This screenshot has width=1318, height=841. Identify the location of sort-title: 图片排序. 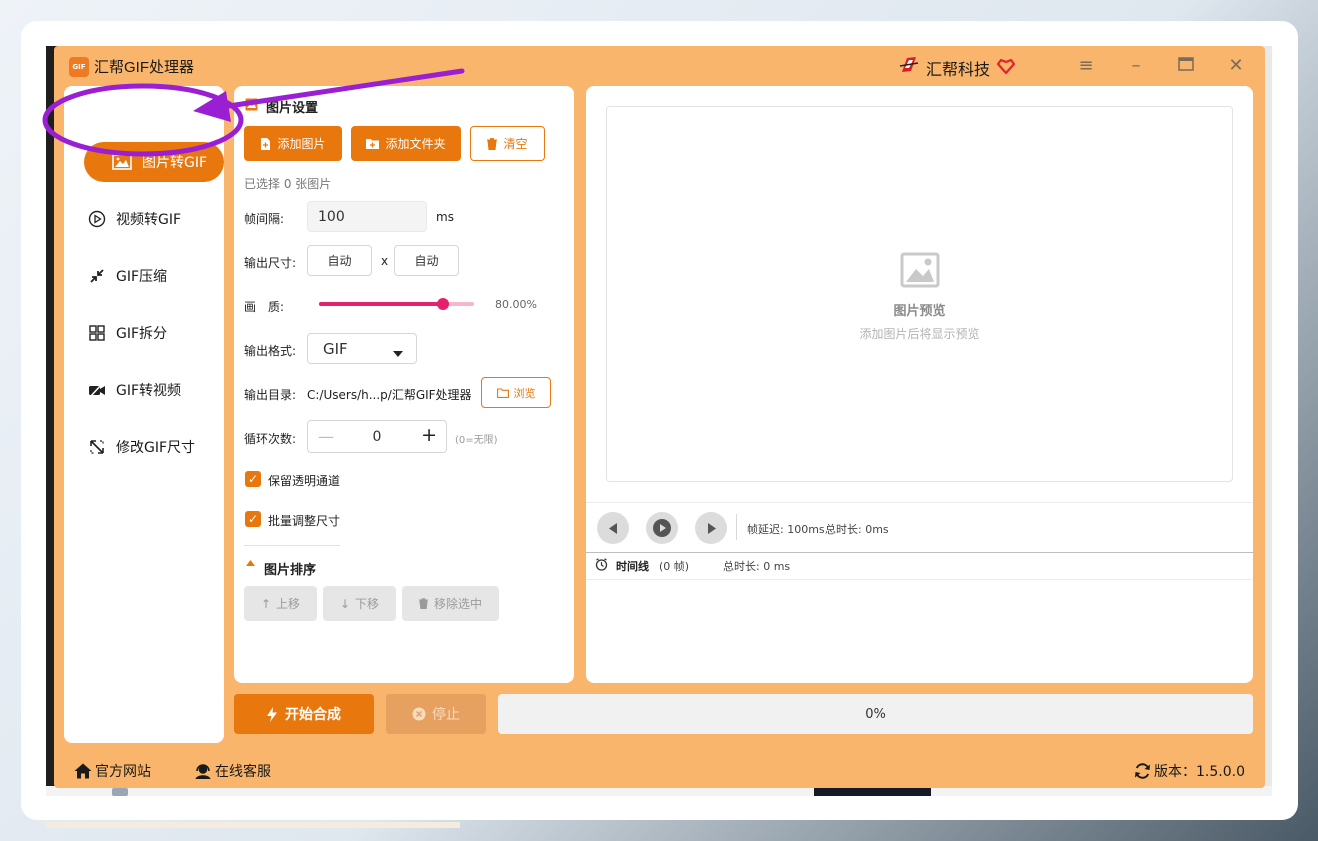
(290, 568).